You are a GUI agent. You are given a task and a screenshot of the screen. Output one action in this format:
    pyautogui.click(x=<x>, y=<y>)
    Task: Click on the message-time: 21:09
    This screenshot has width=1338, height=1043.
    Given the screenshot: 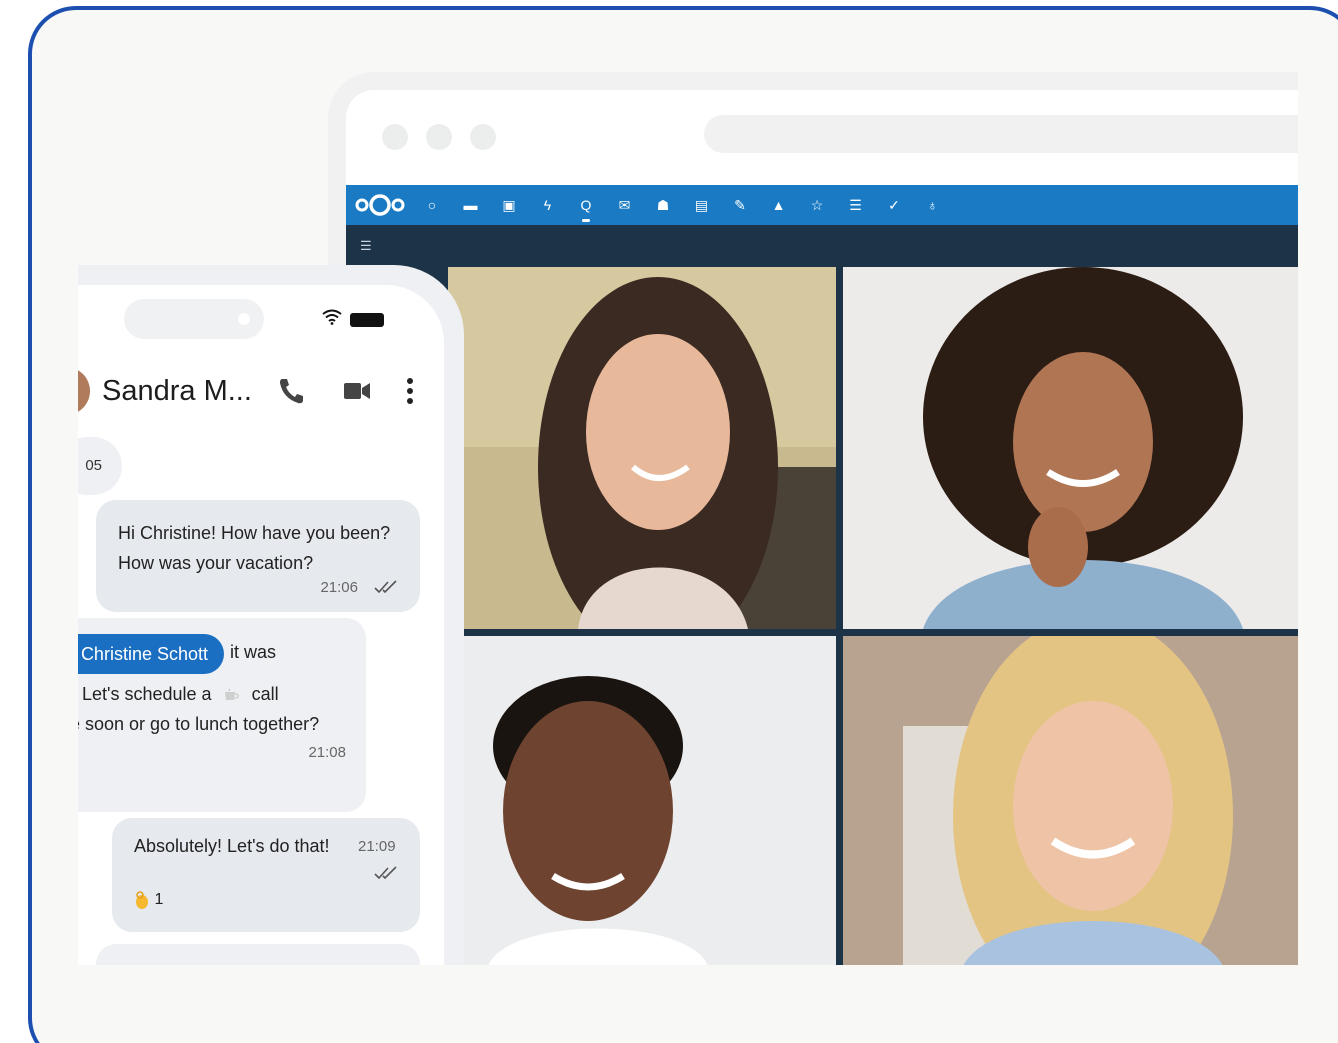 What is the action you would take?
    pyautogui.click(x=377, y=846)
    